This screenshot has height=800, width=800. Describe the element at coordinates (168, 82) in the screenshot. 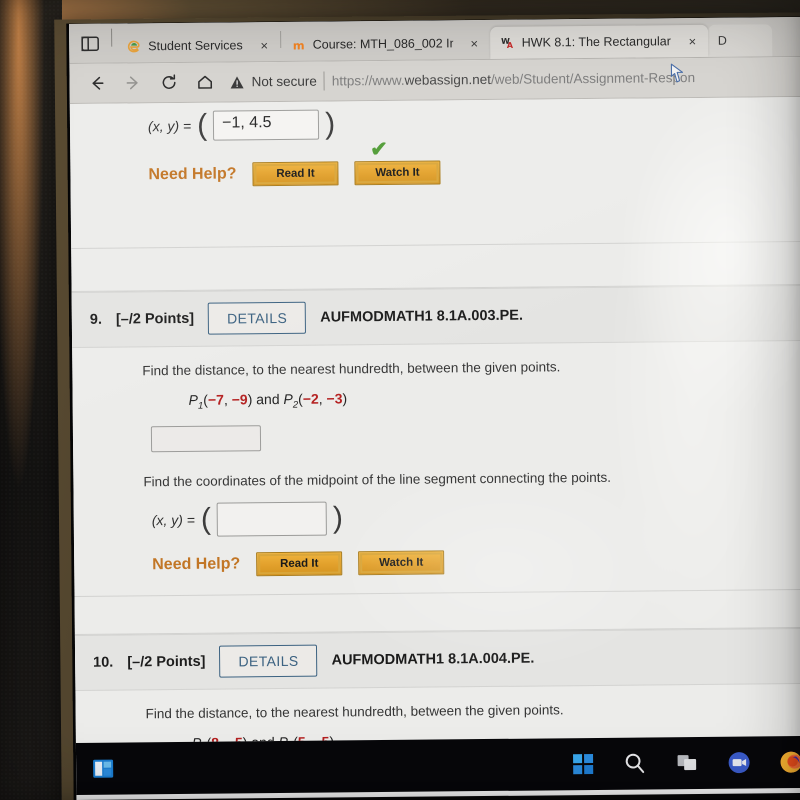

I see `reload-icon` at that location.